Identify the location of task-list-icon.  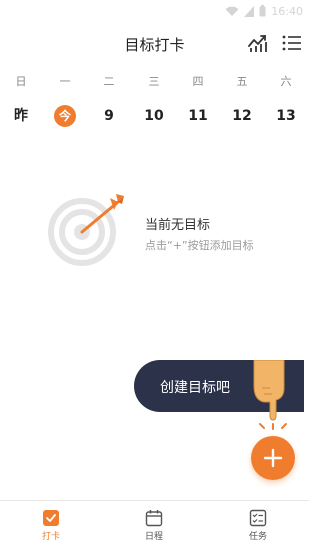
(258, 518).